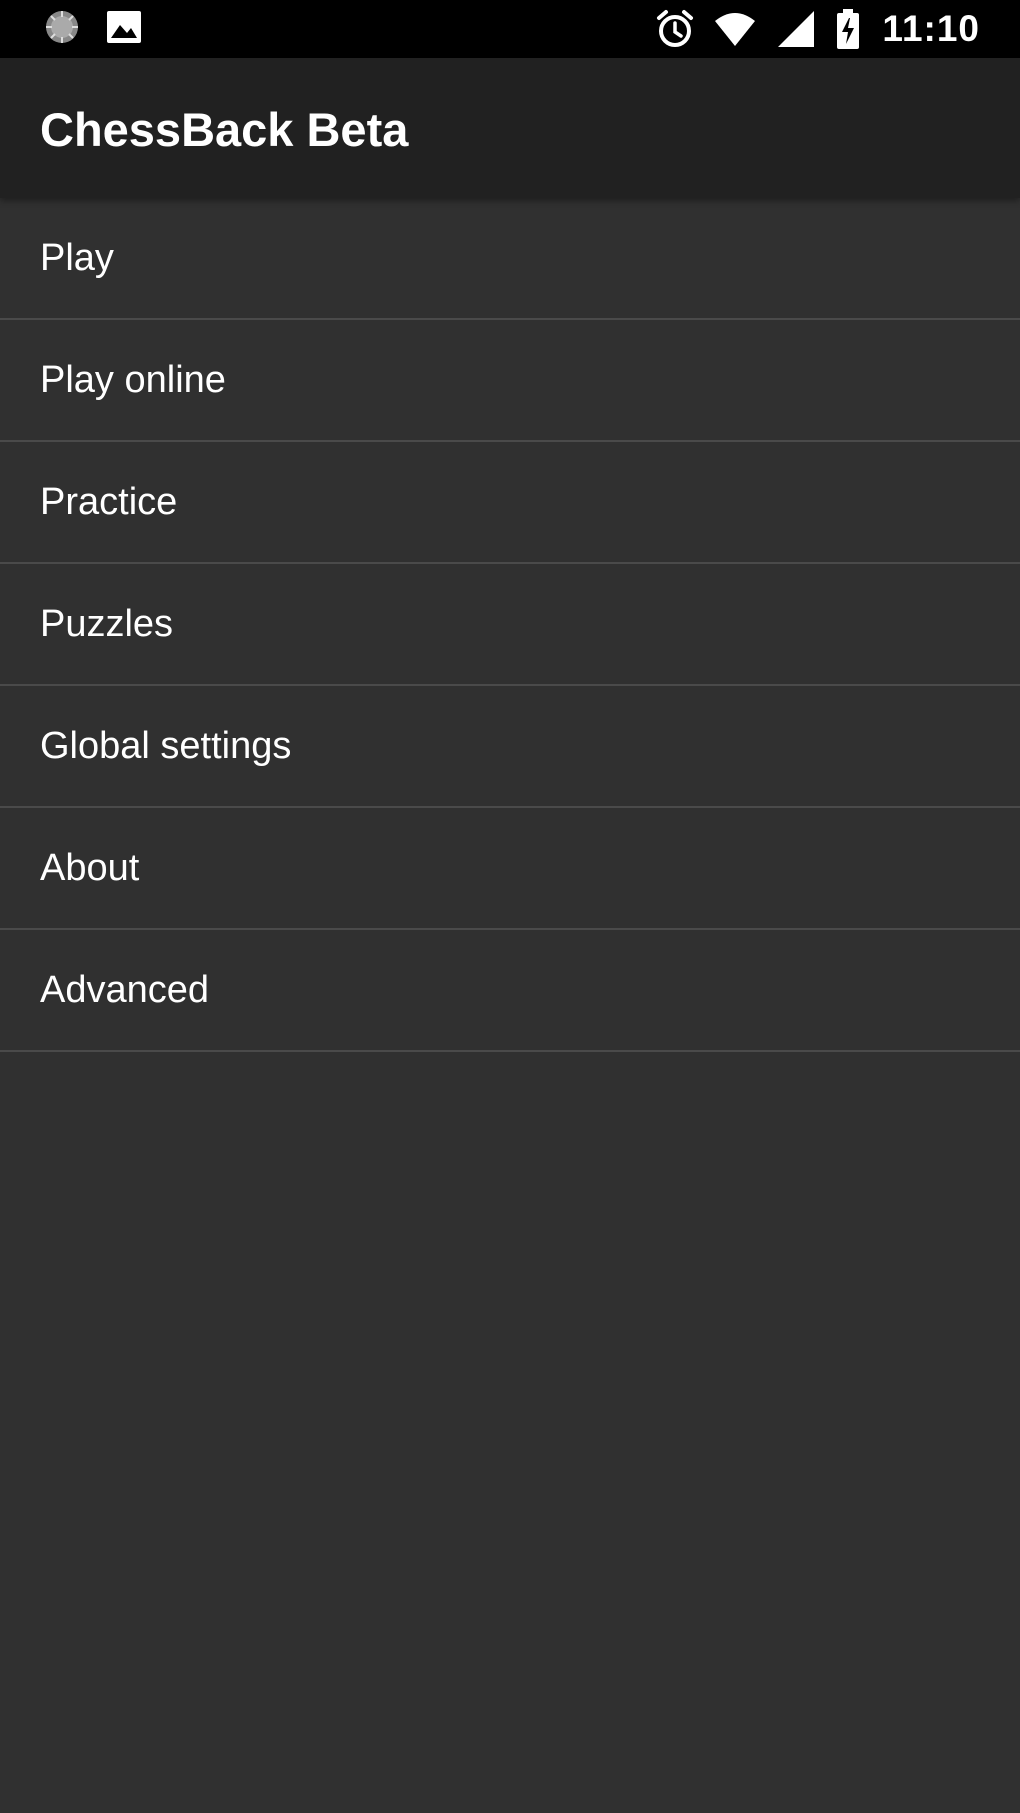 This screenshot has width=1020, height=1813. Describe the element at coordinates (90, 867) in the screenshot. I see `menu-item-label: About` at that location.